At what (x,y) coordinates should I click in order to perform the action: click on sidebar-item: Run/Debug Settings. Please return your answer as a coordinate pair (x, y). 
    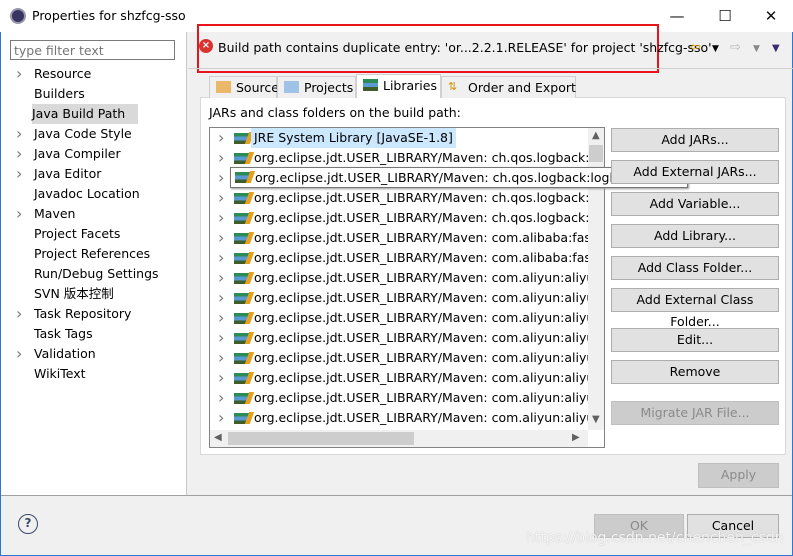
    Looking at the image, I should click on (98, 274).